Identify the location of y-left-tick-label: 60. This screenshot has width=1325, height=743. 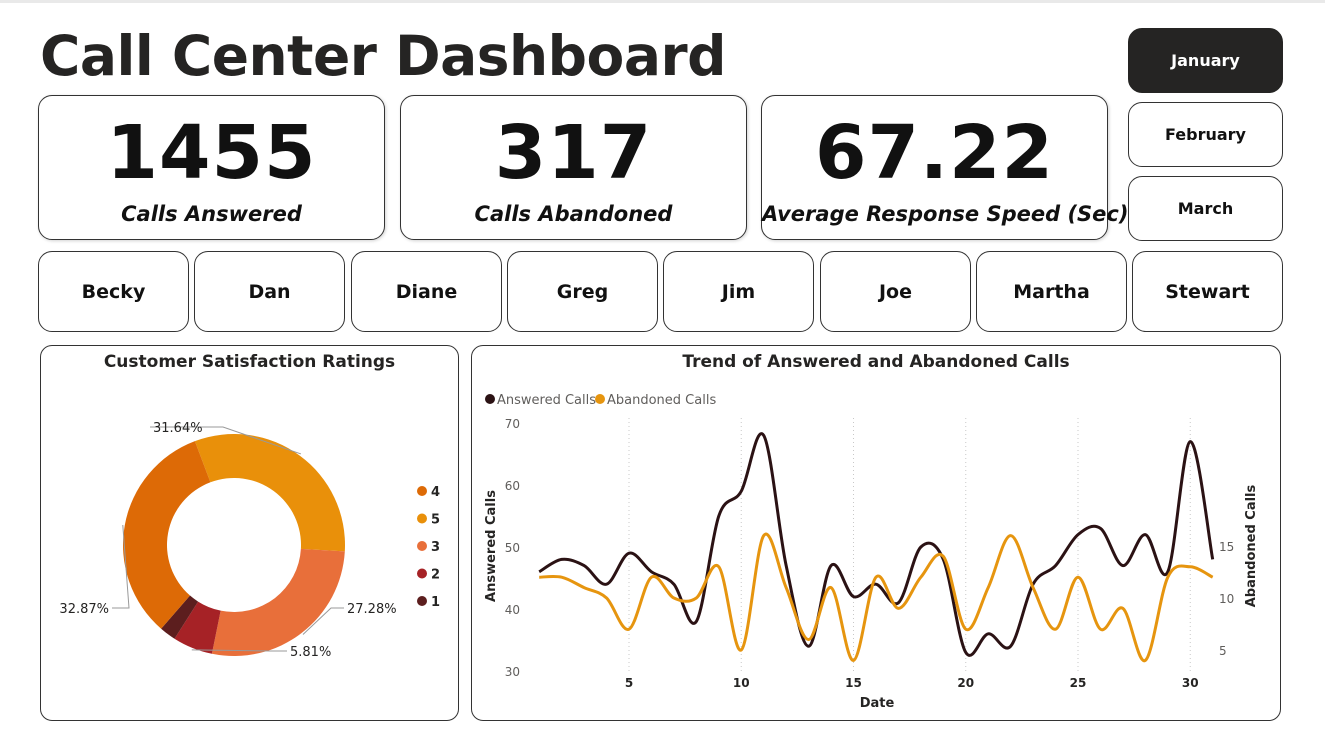
(512, 486).